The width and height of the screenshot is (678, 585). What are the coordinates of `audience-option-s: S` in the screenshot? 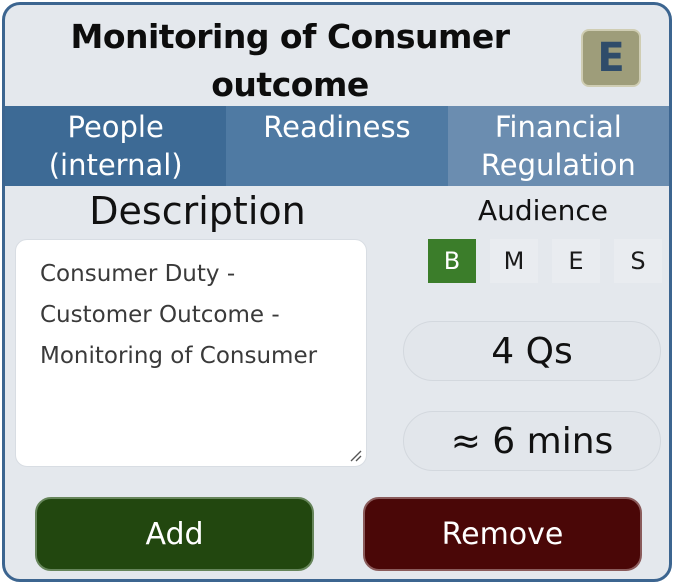 It's located at (638, 261).